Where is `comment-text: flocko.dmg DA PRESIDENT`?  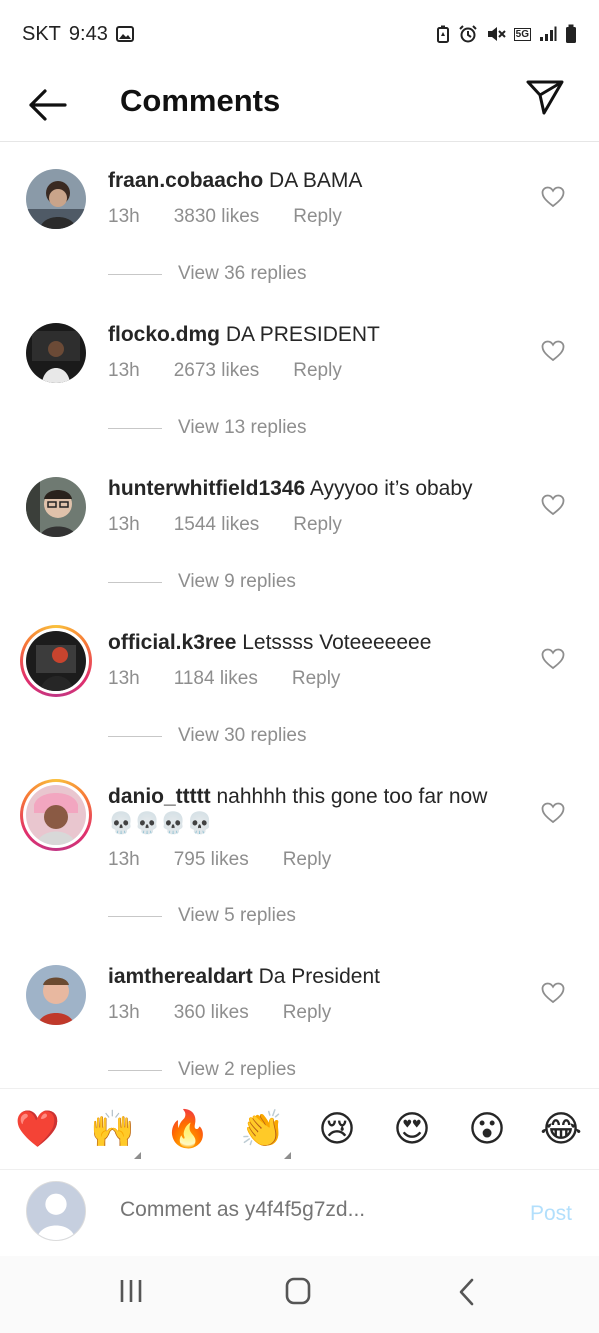 comment-text: flocko.dmg DA PRESIDENT is located at coordinates (318, 334).